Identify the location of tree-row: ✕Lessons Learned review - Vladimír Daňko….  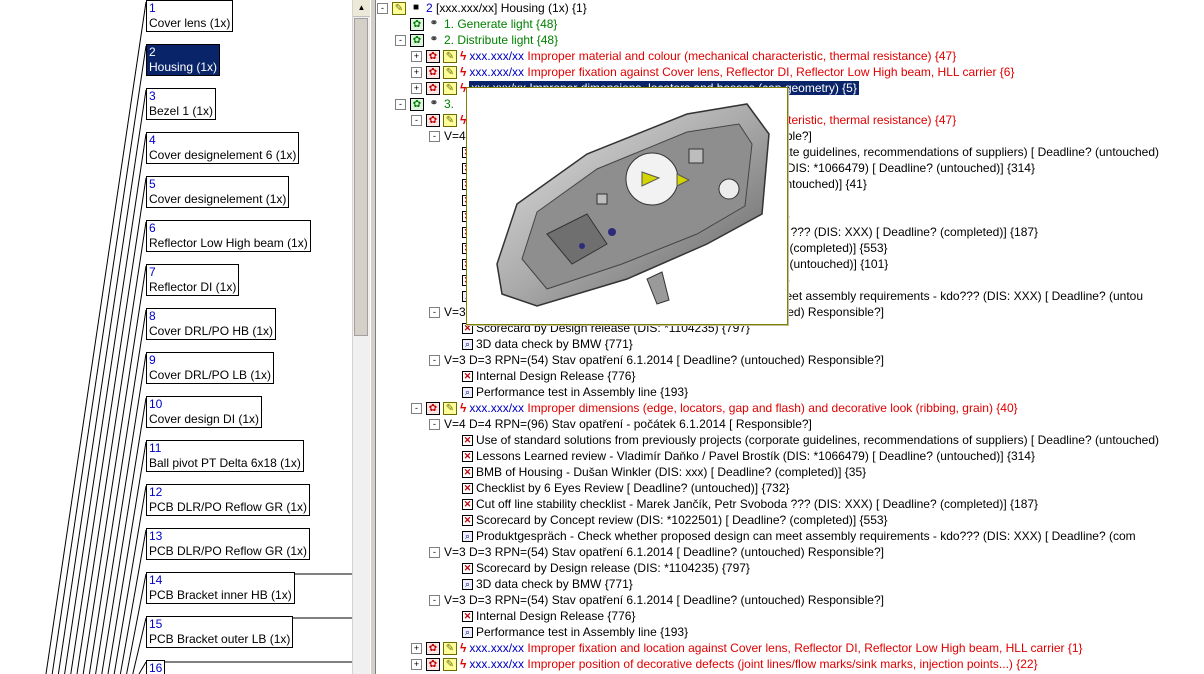
(741, 456).